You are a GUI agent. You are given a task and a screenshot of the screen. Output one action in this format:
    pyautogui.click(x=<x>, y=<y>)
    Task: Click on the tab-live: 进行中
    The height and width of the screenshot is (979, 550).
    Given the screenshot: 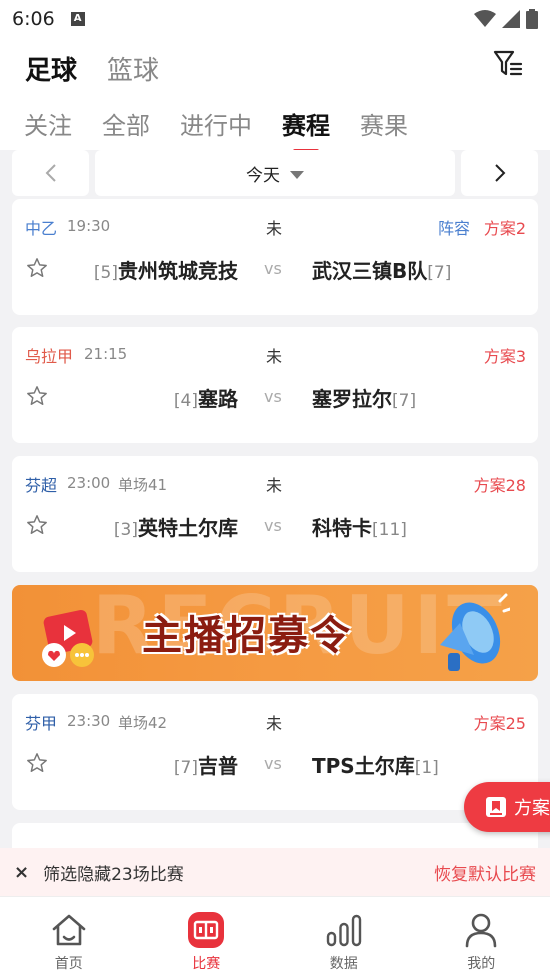 What is the action you would take?
    pyautogui.click(x=216, y=123)
    